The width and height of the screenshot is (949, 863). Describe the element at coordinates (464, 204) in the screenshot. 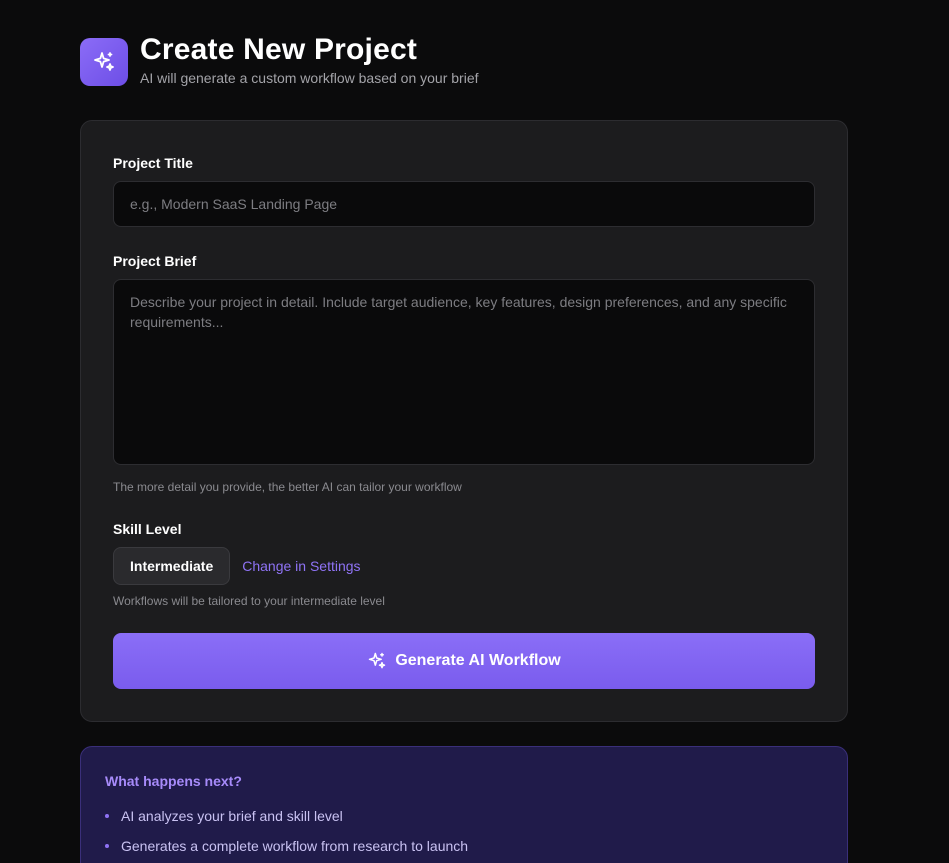

I see `project-title-input` at that location.